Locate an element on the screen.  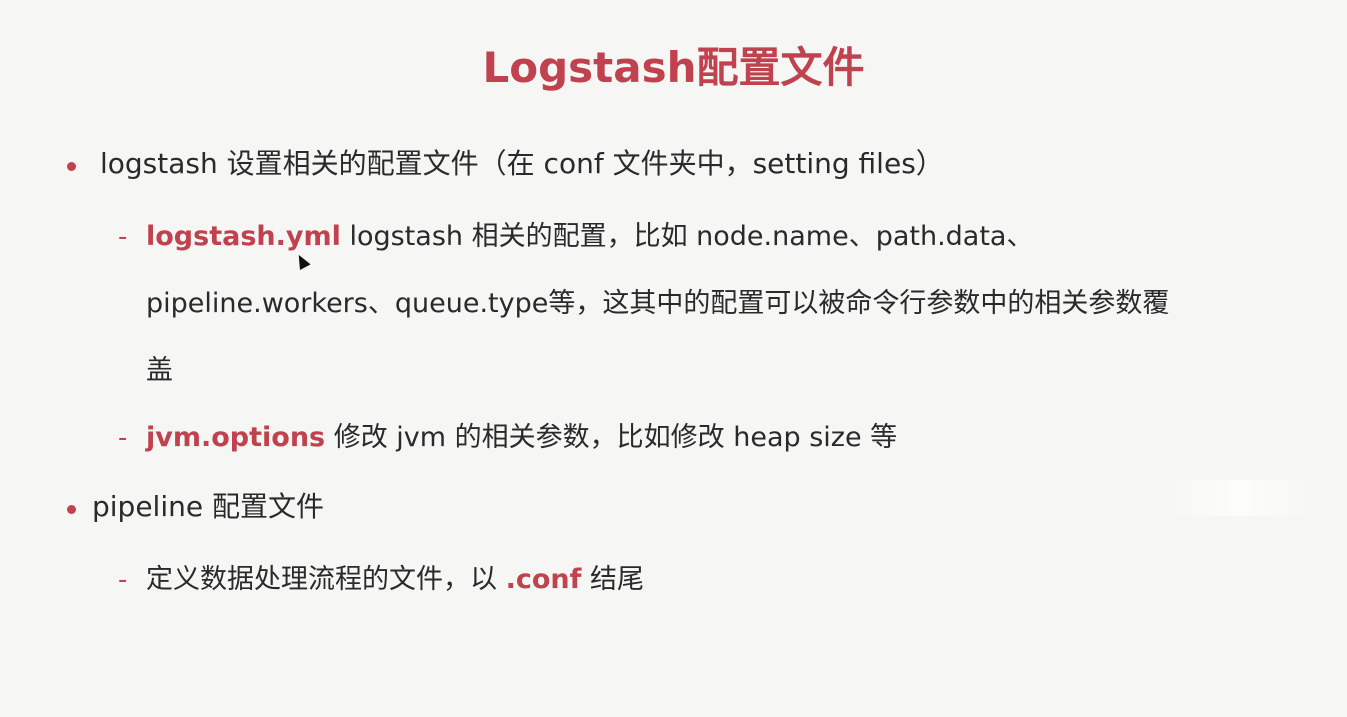
sub-bullet-text: 结尾 is located at coordinates (612, 579).